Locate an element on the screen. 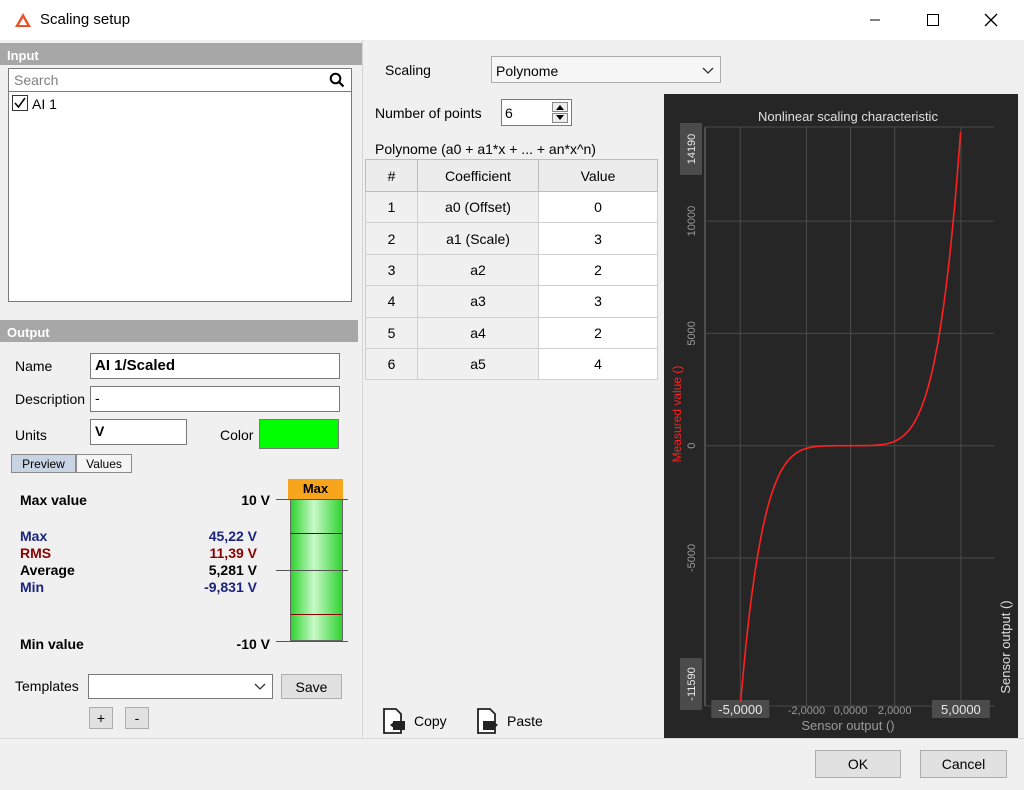 This screenshot has width=1024, height=790. max-stat-label: Max is located at coordinates (34, 536).